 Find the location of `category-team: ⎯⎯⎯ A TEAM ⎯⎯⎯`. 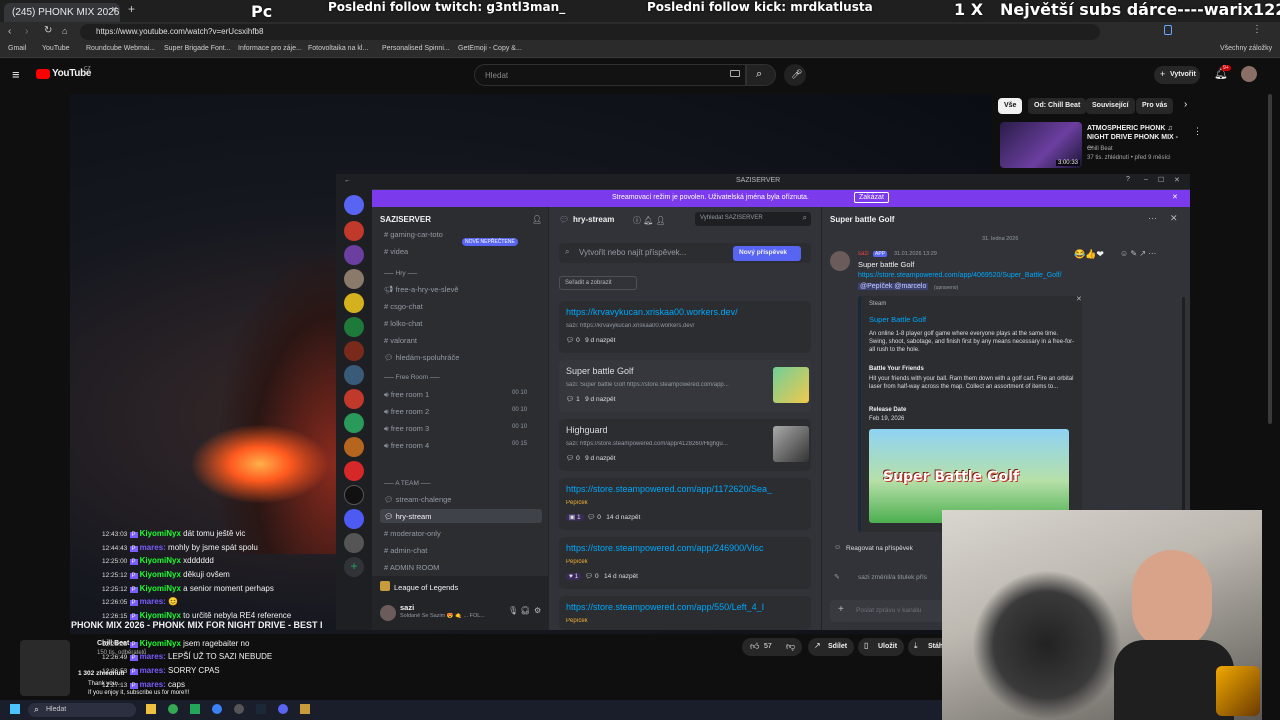

category-team: ⎯⎯⎯ A TEAM ⎯⎯⎯ is located at coordinates (407, 484).